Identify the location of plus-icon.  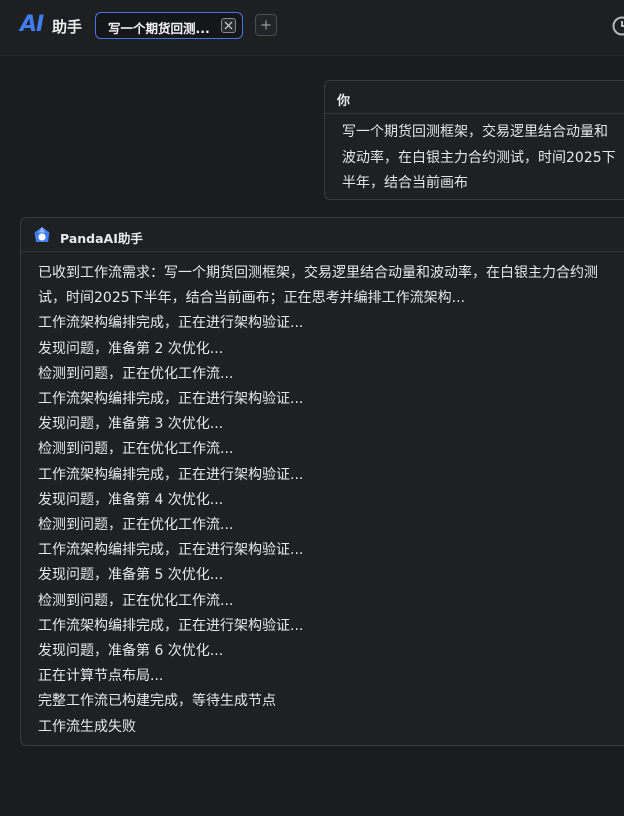
(266, 25).